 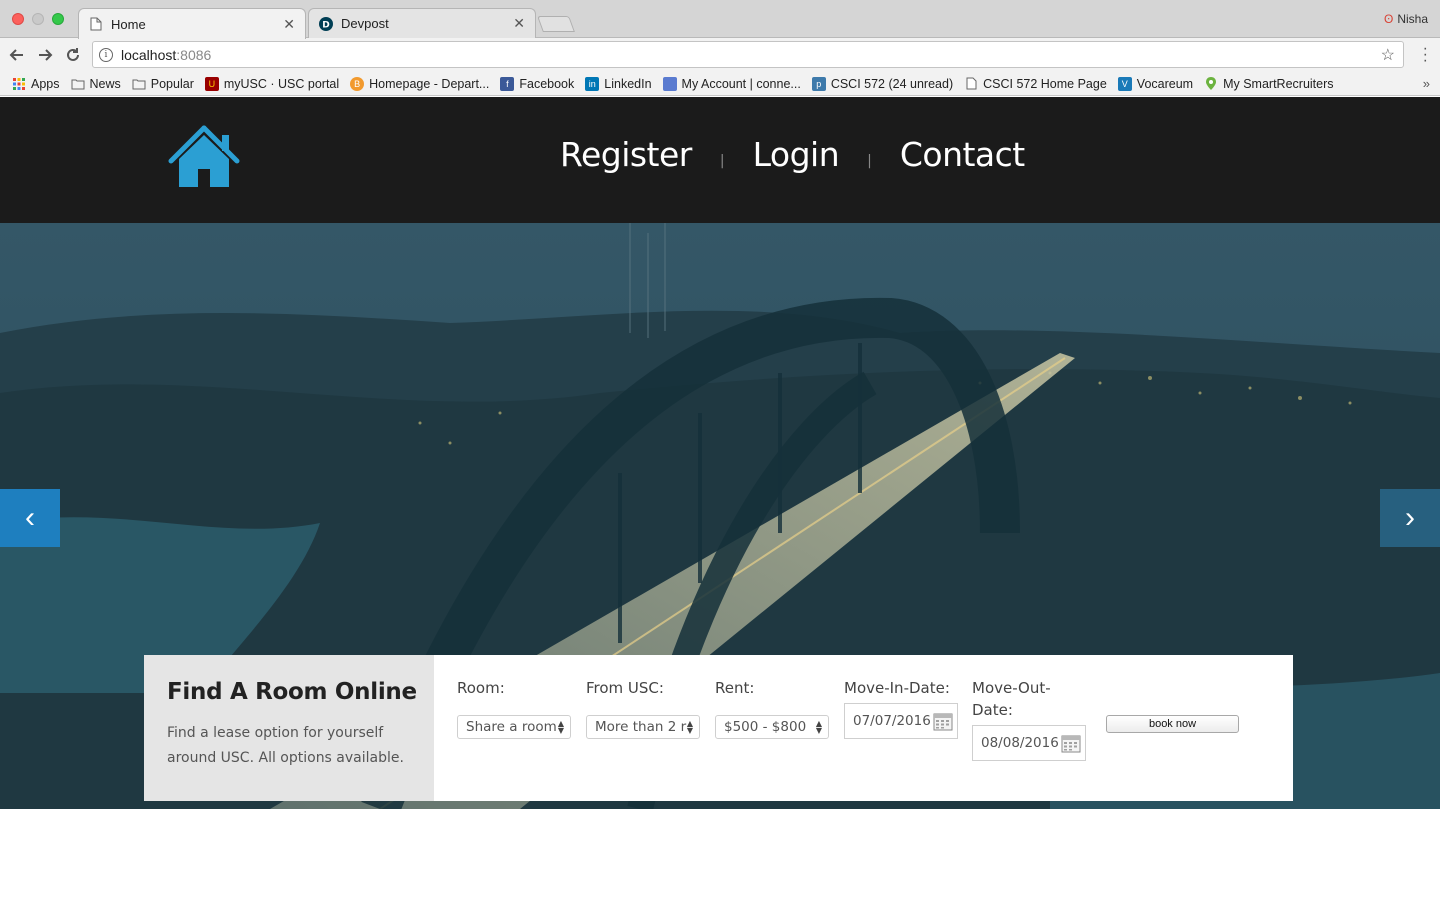 What do you see at coordinates (105, 83) in the screenshot?
I see `bookmark-label: News` at bounding box center [105, 83].